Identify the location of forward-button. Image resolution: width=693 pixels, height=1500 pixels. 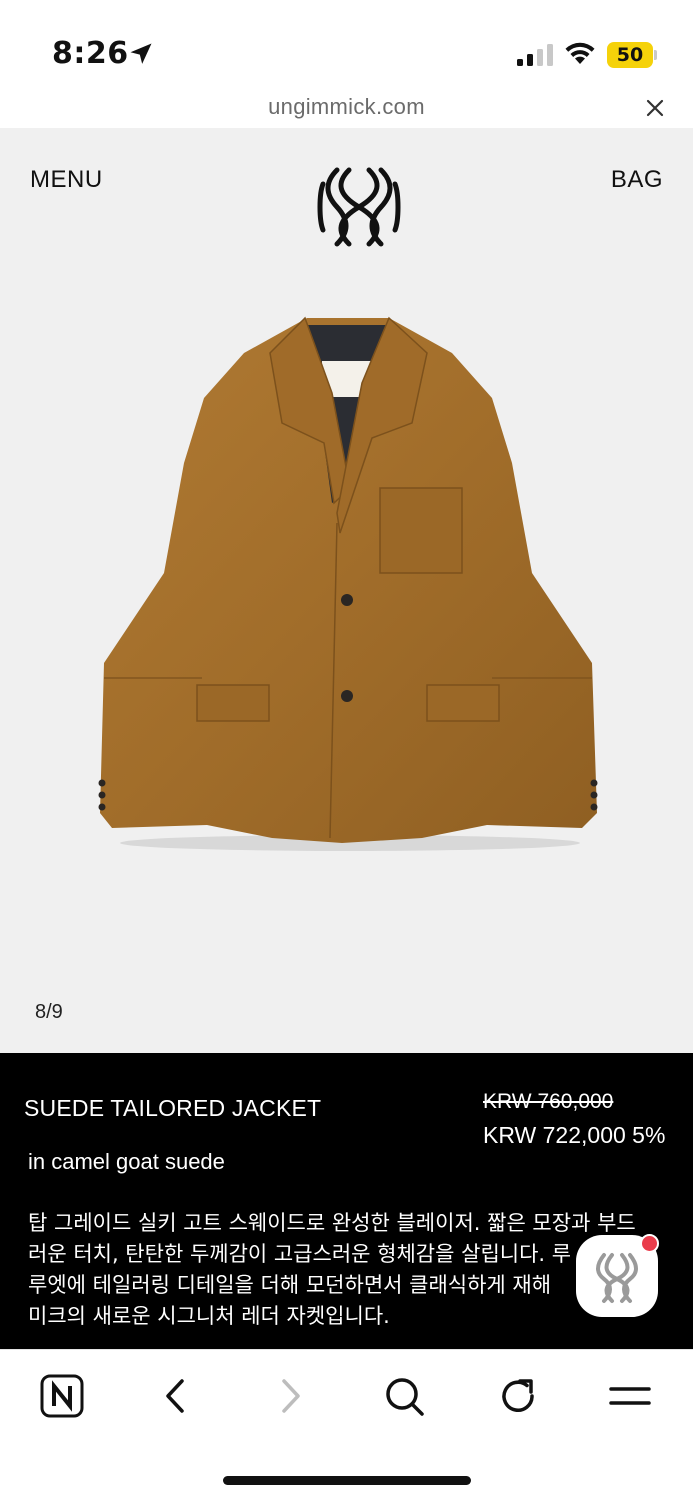
(290, 1396).